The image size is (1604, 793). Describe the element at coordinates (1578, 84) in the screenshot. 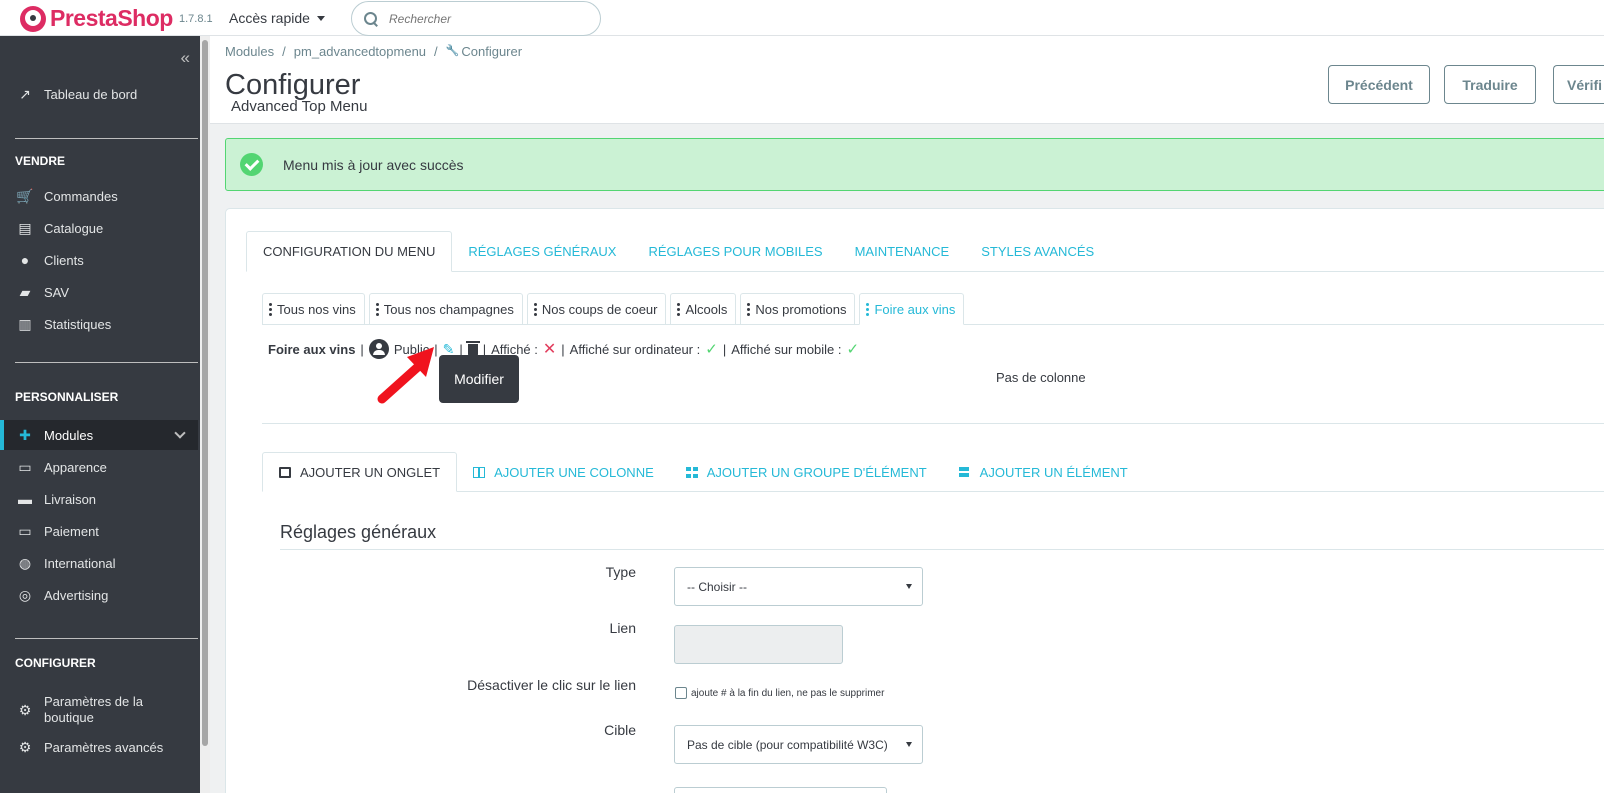

I see `check-update-button: Vérifi` at that location.